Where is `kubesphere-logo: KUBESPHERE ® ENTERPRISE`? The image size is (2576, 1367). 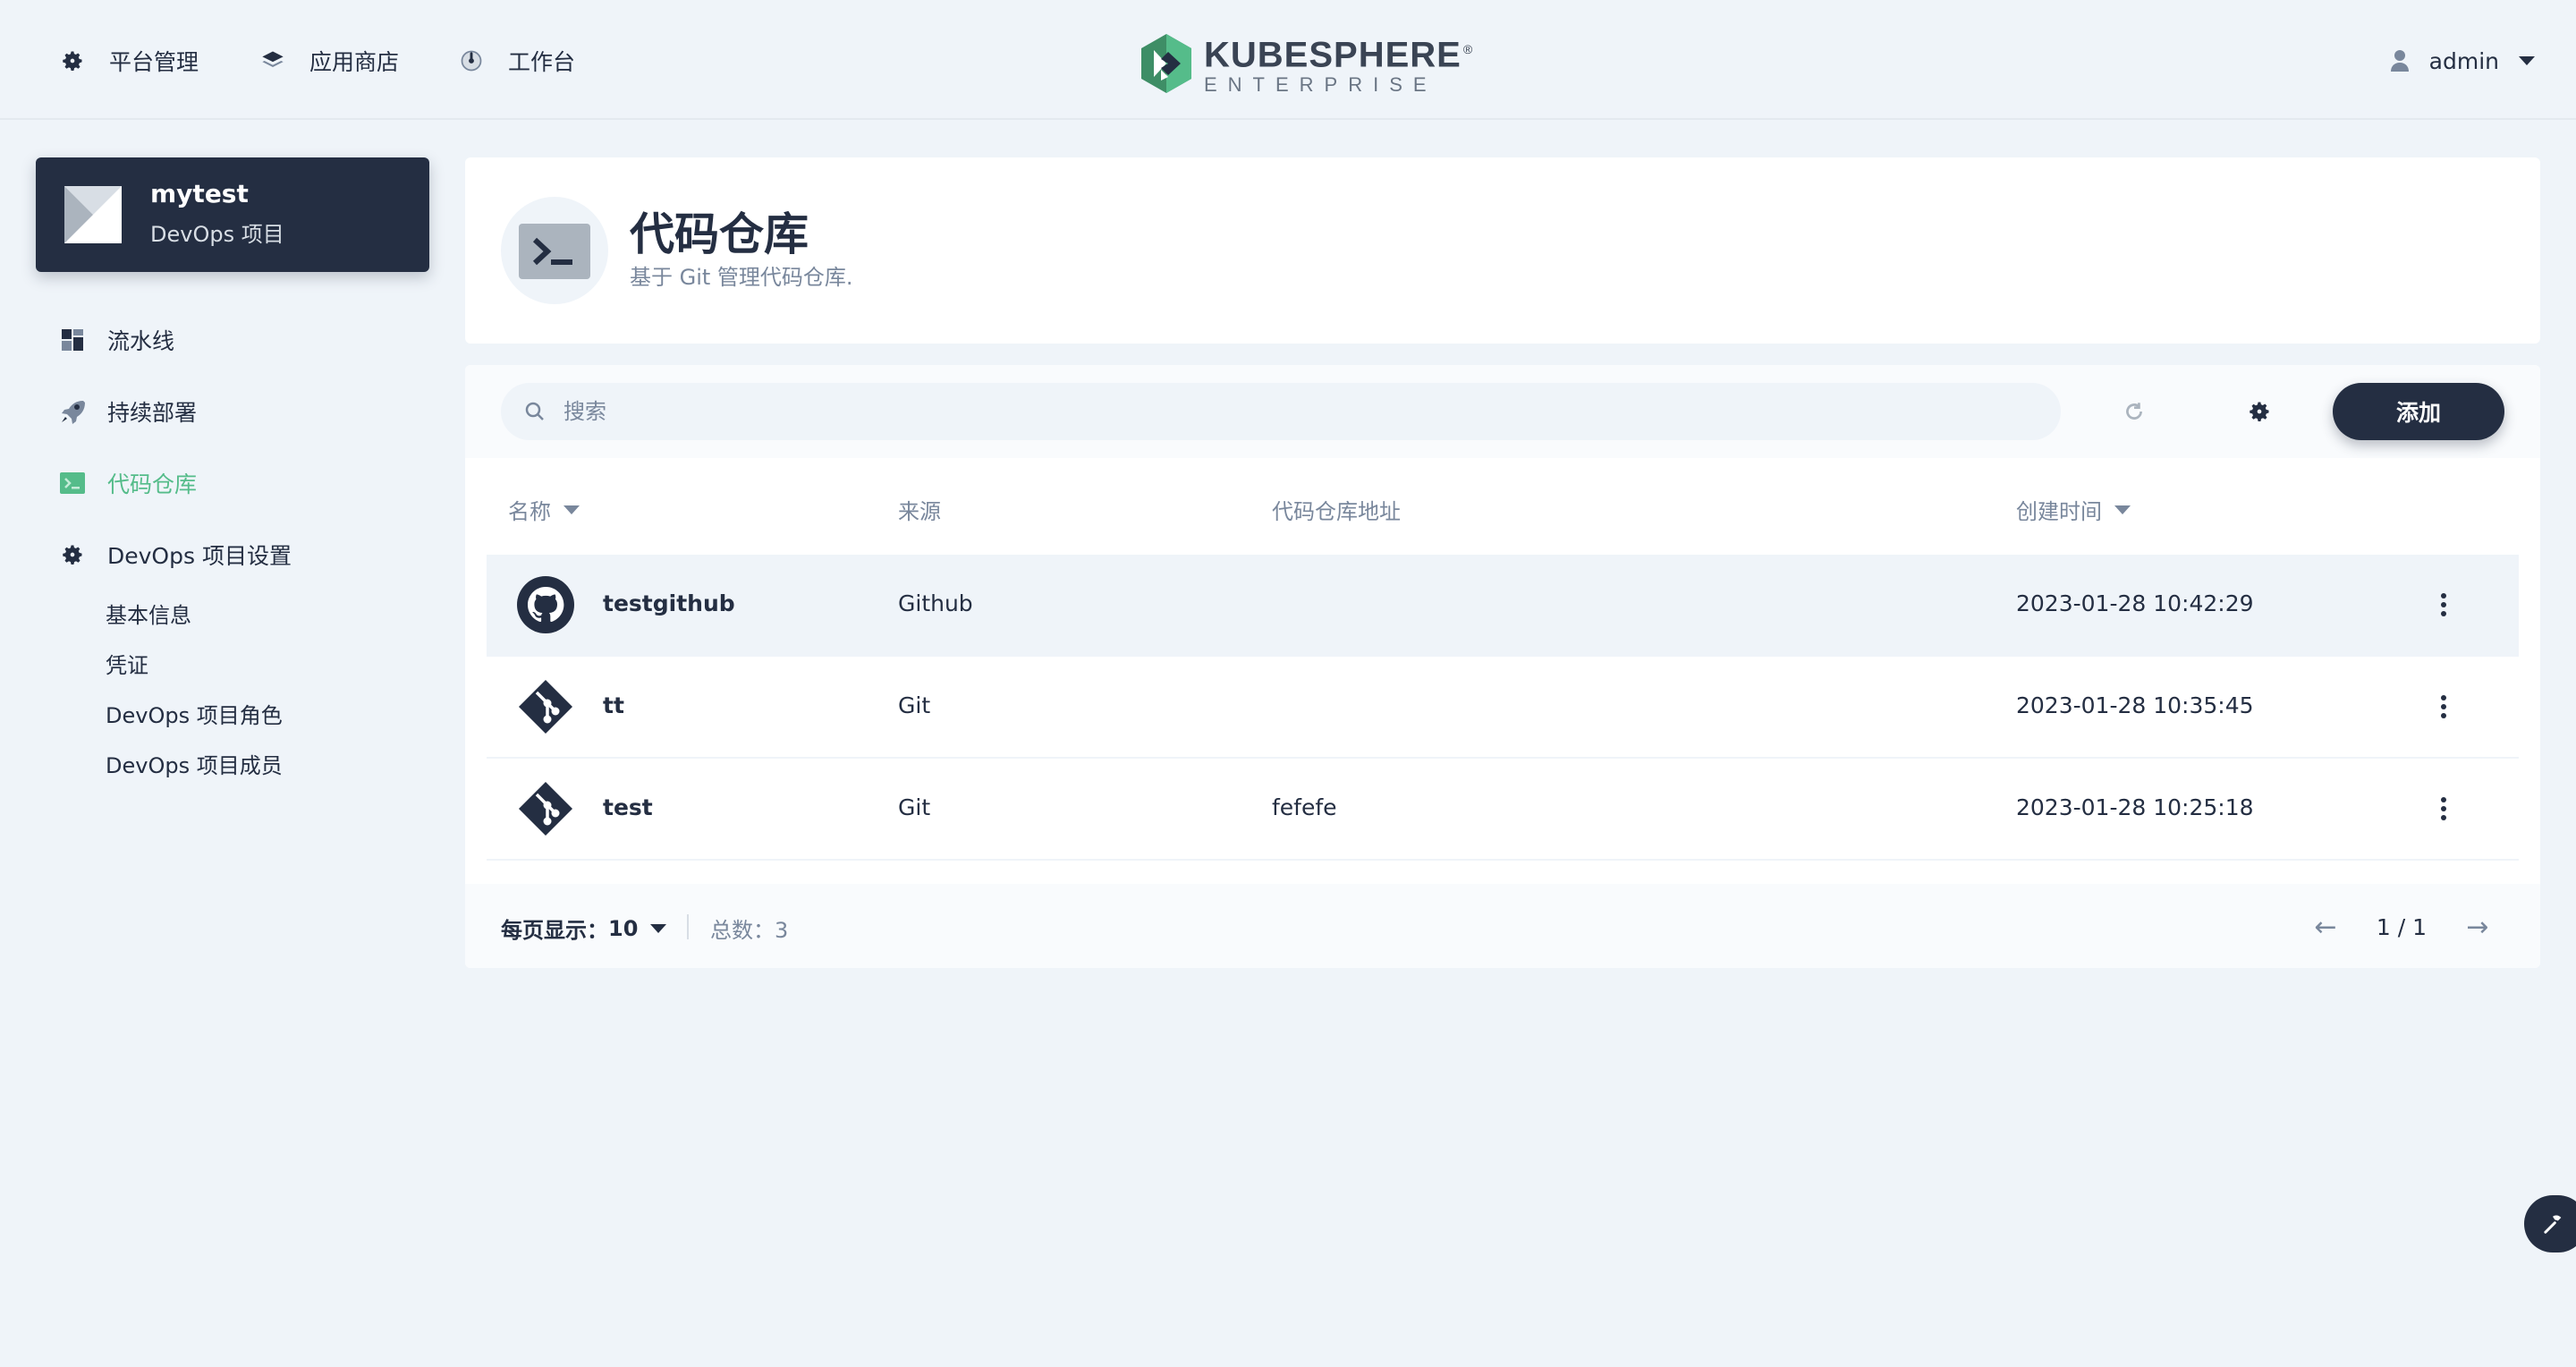
kubesphere-logo: KUBESPHERE ® ENTERPRISE is located at coordinates (1307, 64).